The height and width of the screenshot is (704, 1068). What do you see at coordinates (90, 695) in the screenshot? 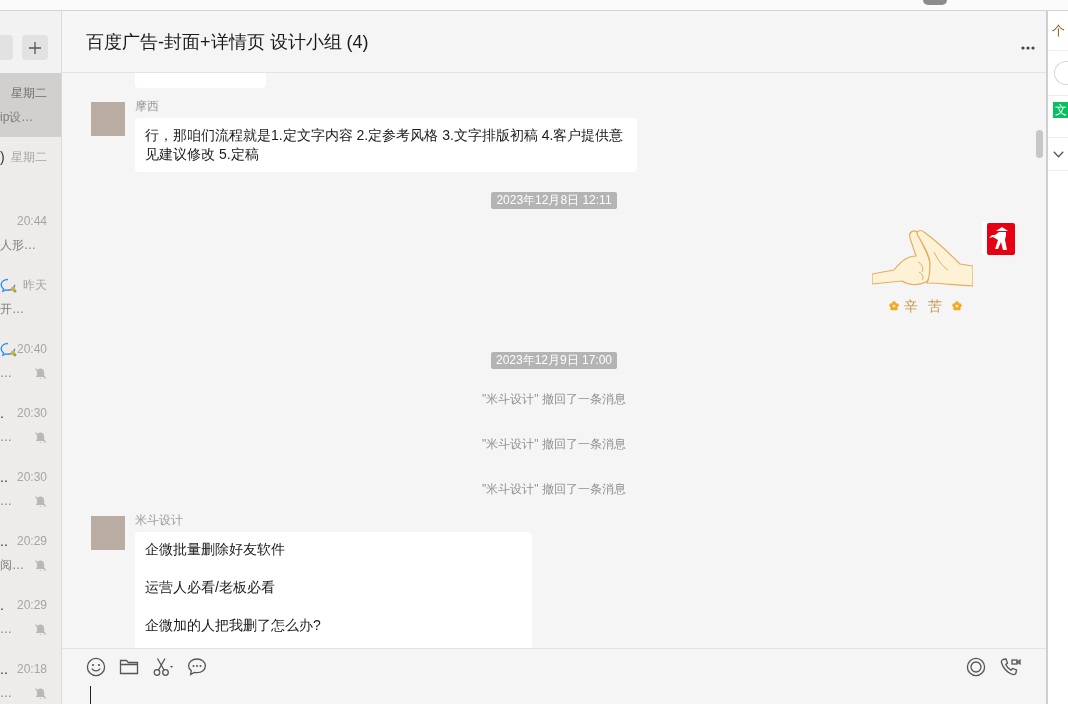
I see `text-cursor-icon` at bounding box center [90, 695].